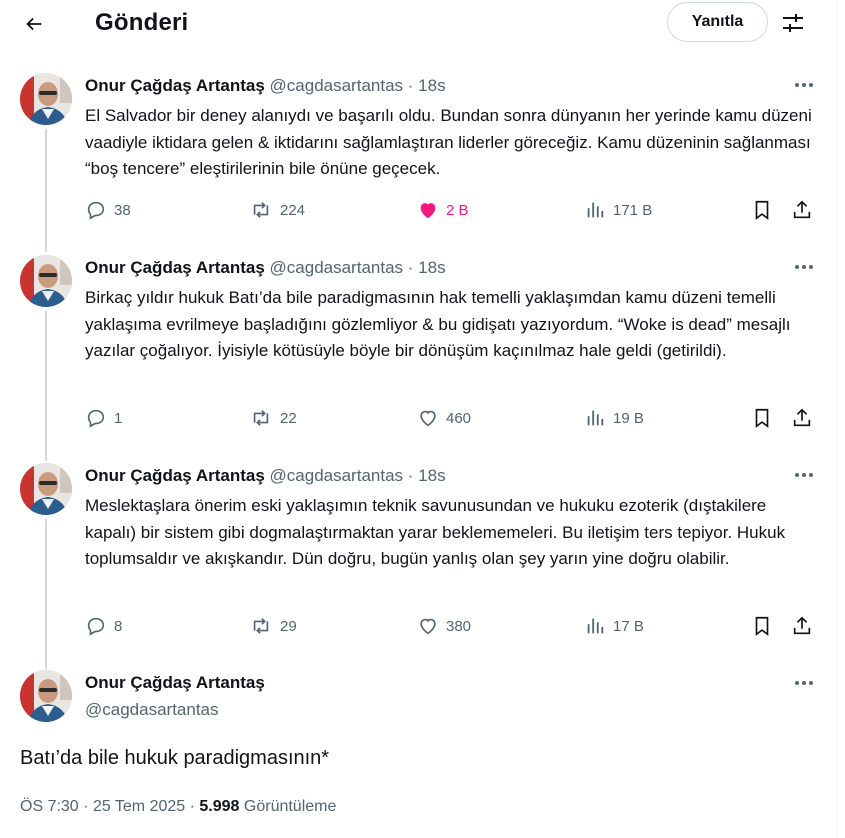 The height and width of the screenshot is (838, 845). I want to click on tweet-time: ÖS 7:30, so click(49, 806).